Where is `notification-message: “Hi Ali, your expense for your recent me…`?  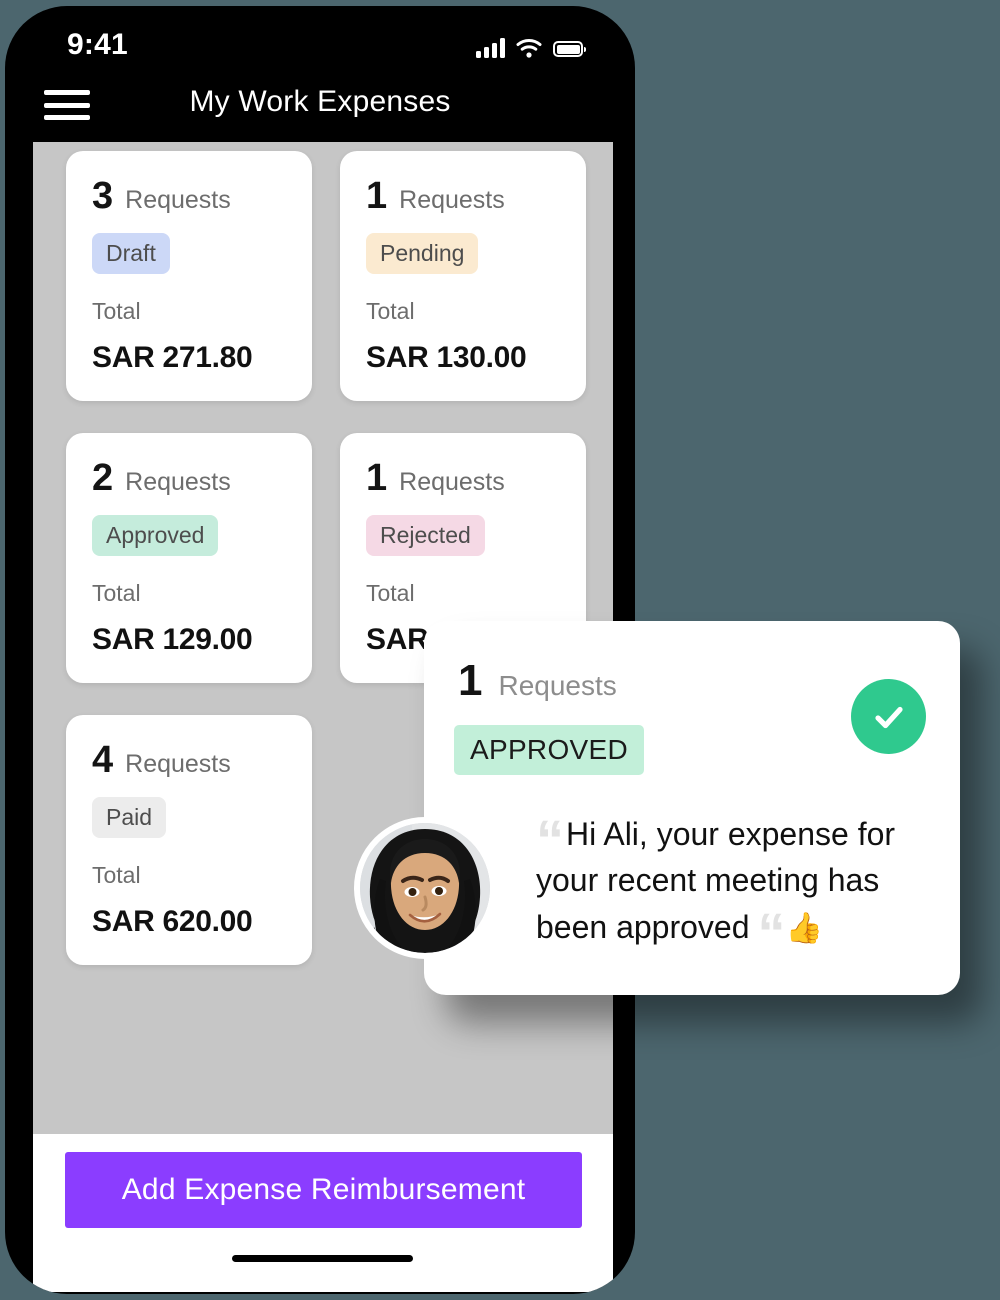 notification-message: “Hi Ali, your expense for your recent me… is located at coordinates (732, 884).